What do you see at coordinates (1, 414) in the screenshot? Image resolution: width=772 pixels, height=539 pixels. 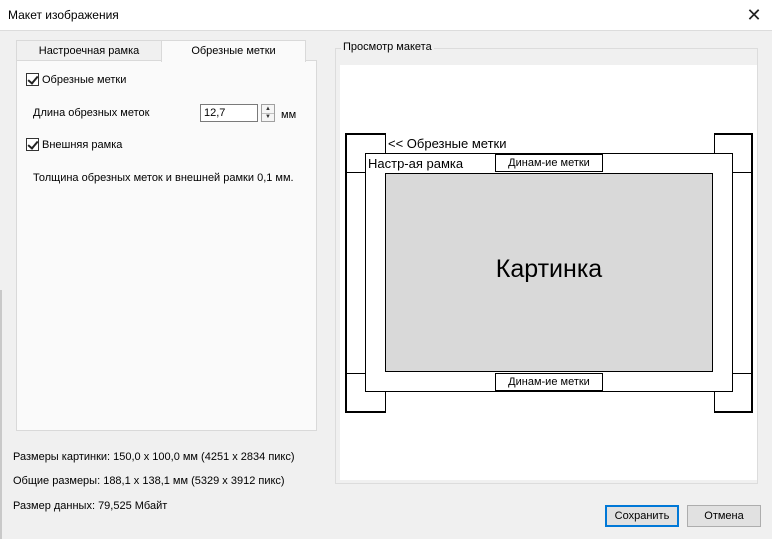 I see `window-edge` at bounding box center [1, 414].